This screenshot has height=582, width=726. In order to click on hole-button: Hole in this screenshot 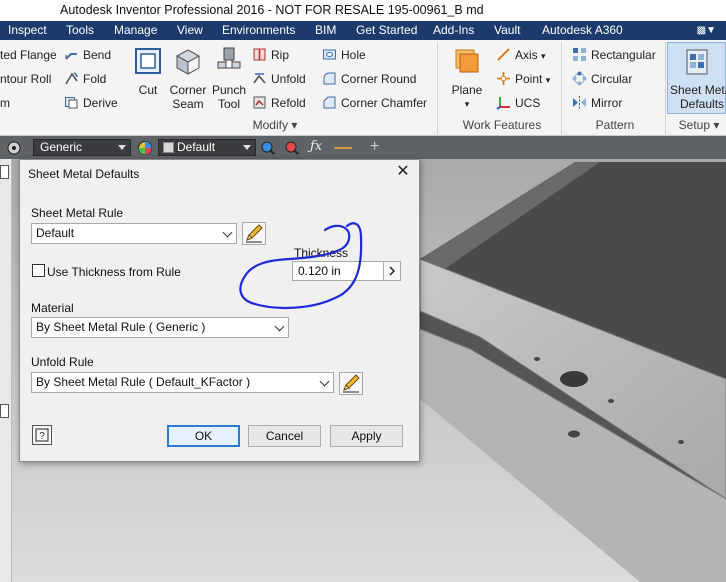, I will do `click(344, 54)`.